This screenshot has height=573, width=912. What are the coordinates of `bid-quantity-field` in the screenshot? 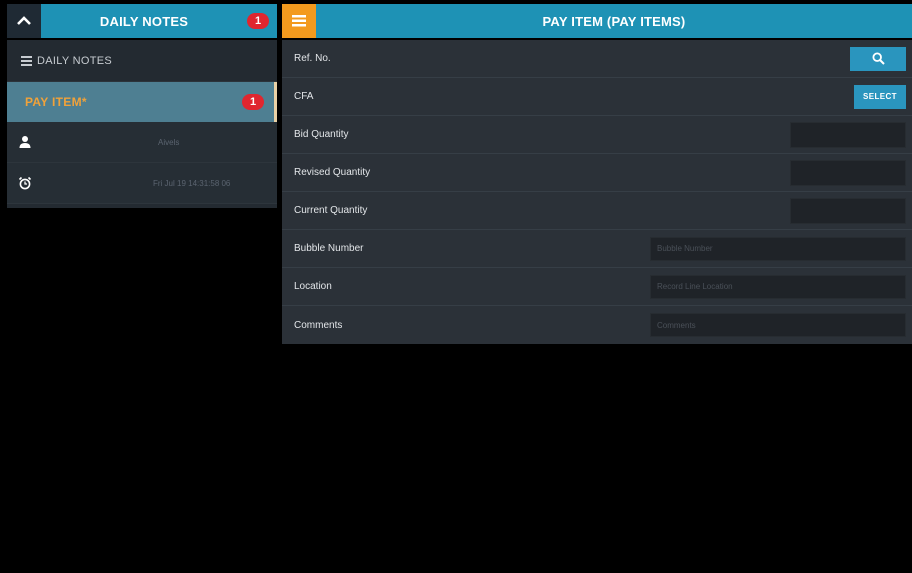 It's located at (848, 134).